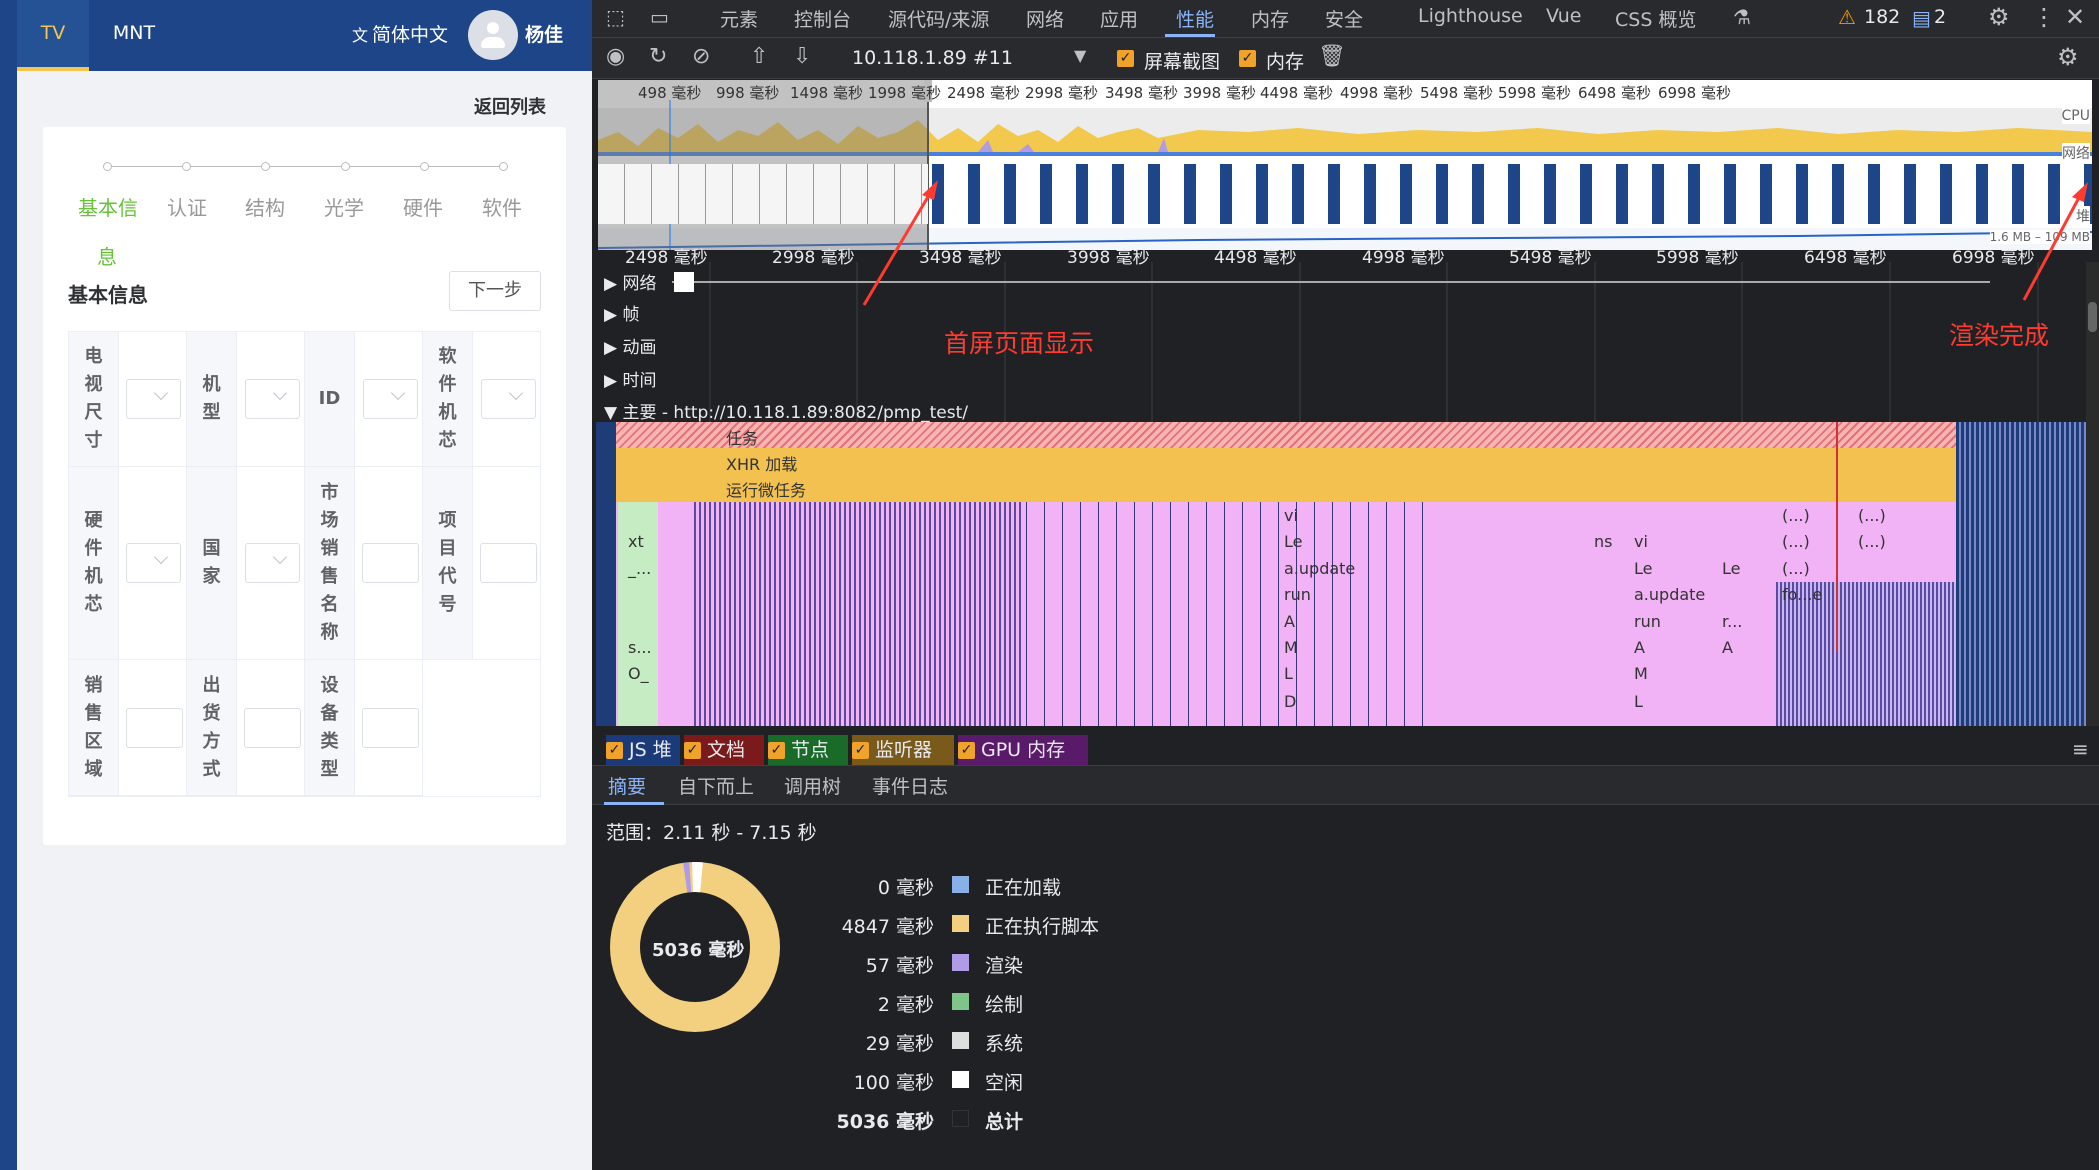 The image size is (2099, 1170). What do you see at coordinates (812, 785) in the screenshot?
I see `tab-call-tree: 调用树` at bounding box center [812, 785].